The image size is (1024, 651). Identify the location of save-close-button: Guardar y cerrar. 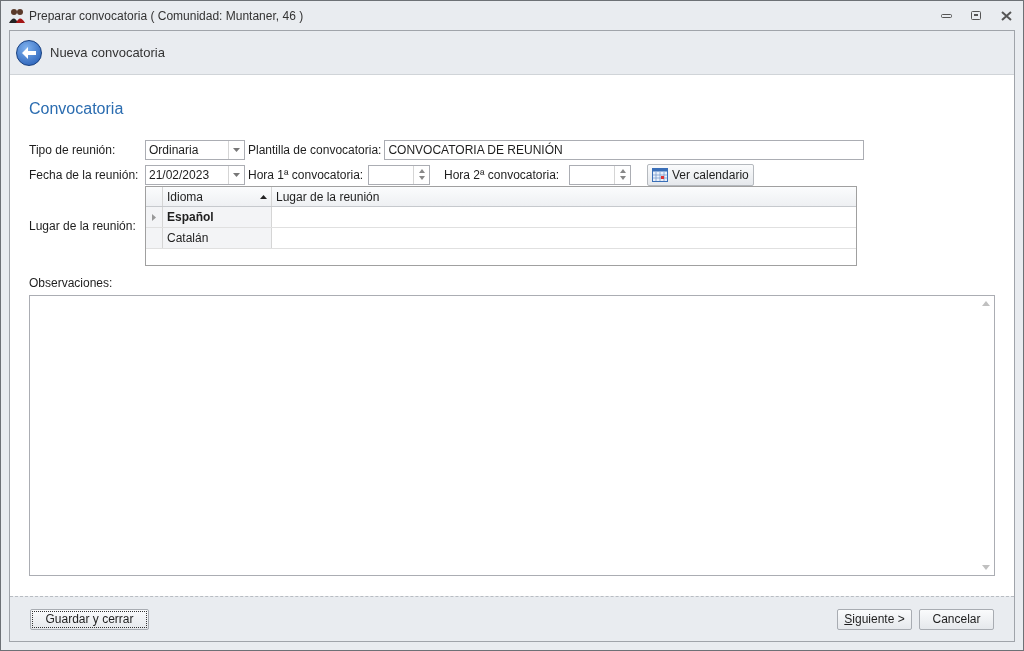
(89, 619).